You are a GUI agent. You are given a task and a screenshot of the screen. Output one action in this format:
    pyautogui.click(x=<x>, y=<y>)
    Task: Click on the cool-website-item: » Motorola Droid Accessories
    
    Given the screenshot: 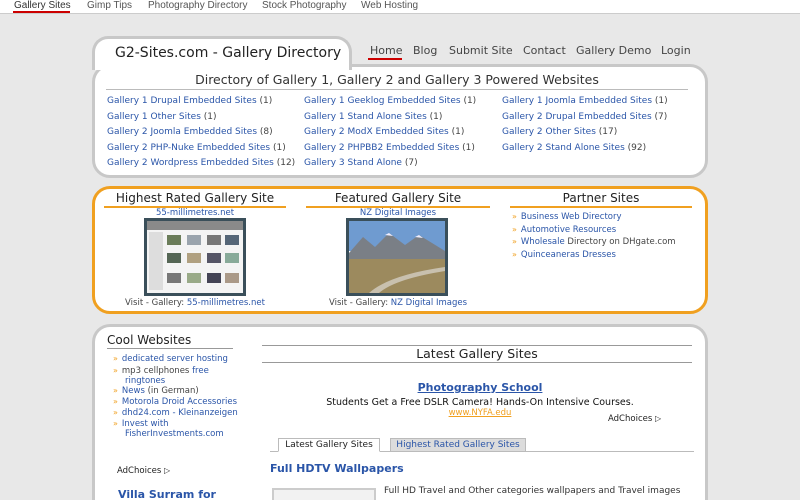 What is the action you would take?
    pyautogui.click(x=175, y=402)
    